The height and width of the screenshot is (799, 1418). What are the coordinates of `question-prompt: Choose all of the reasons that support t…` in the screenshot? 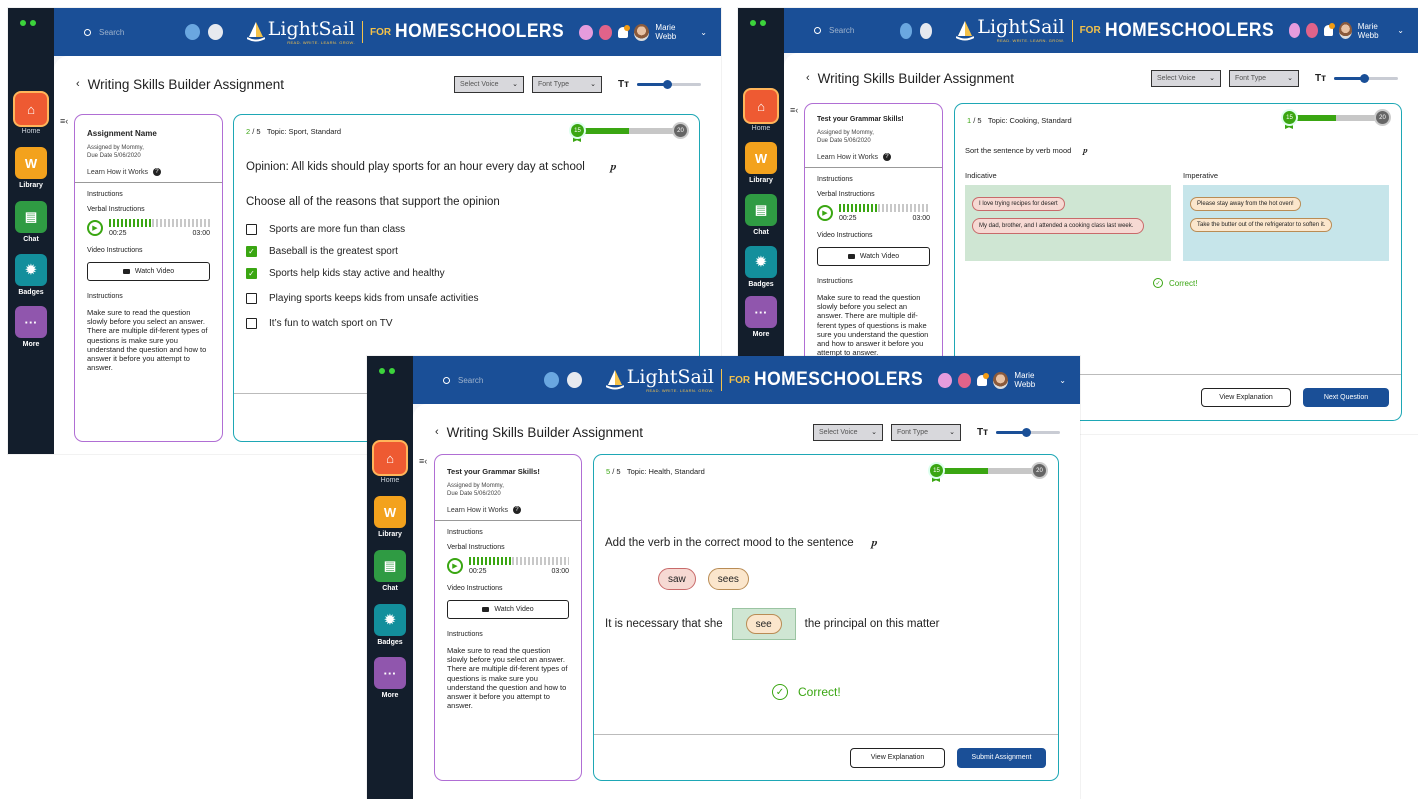 It's located at (373, 202).